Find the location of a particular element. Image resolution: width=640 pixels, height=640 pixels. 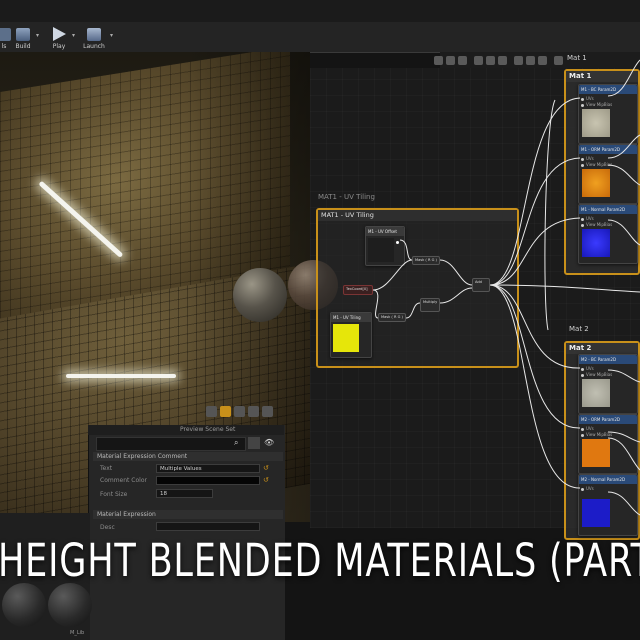

details-search-input is located at coordinates (171, 444).